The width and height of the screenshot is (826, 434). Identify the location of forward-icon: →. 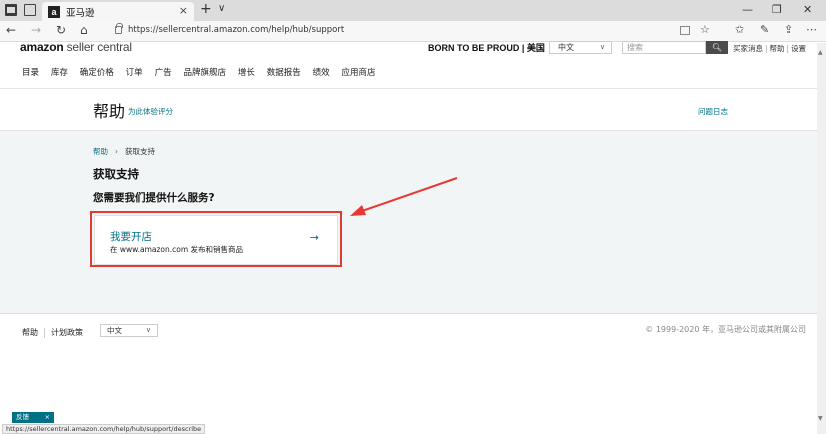
(36, 30).